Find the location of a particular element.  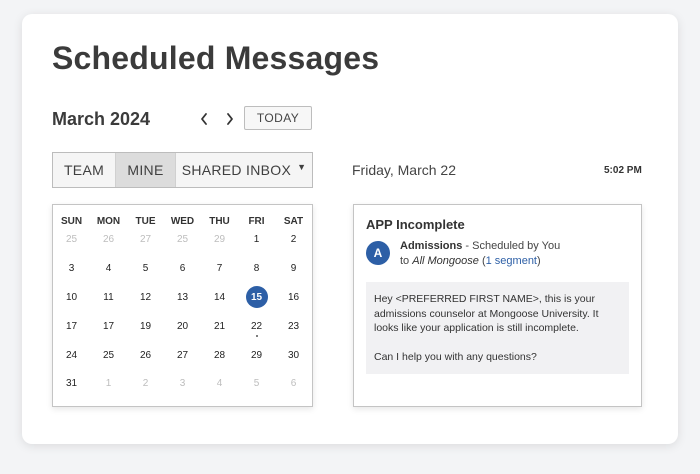

message-body-paragraph-2: Can I help you with any questions? is located at coordinates (455, 356).